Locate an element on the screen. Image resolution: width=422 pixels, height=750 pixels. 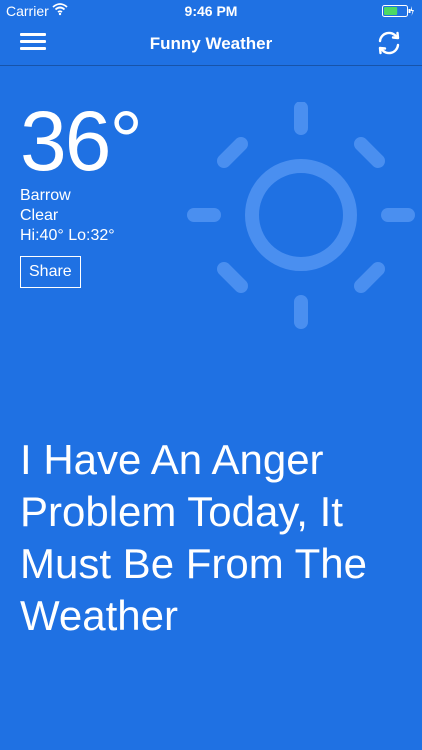
weather-summary: 36° Barrow Clear Hi:40° Lo:32° Share is located at coordinates (110, 192).